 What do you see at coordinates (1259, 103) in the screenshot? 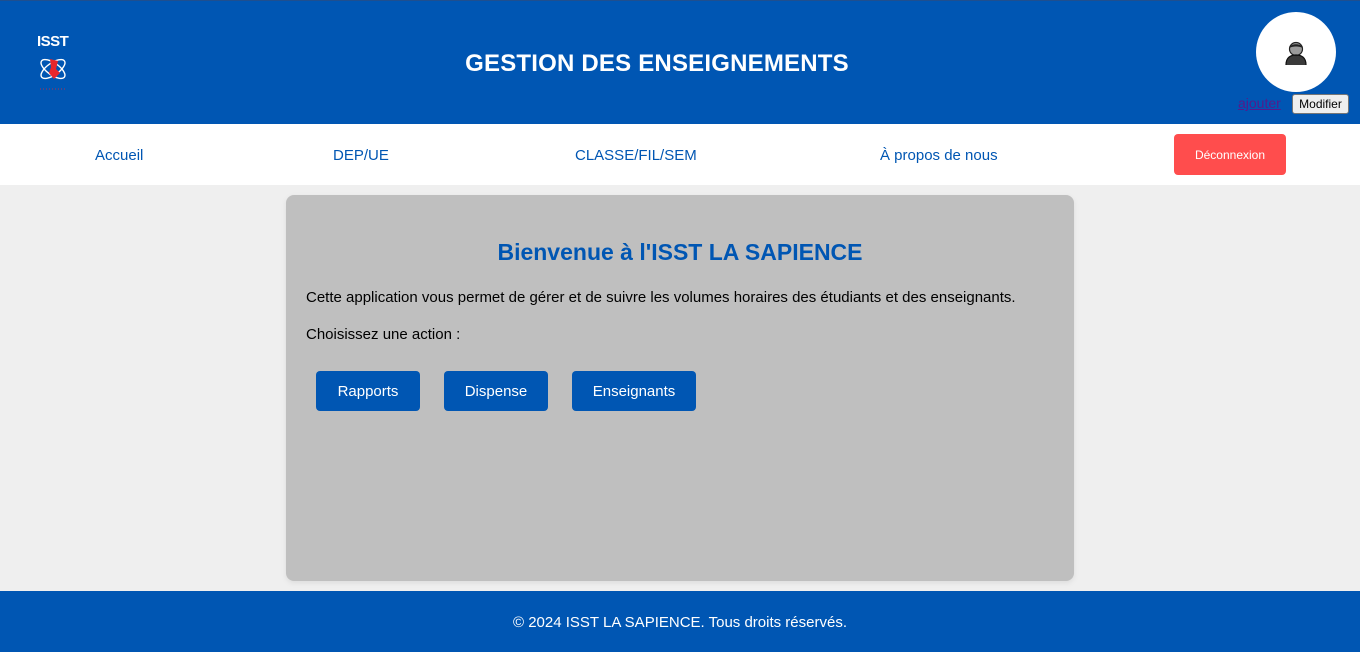
I see `add-link: ajouter` at bounding box center [1259, 103].